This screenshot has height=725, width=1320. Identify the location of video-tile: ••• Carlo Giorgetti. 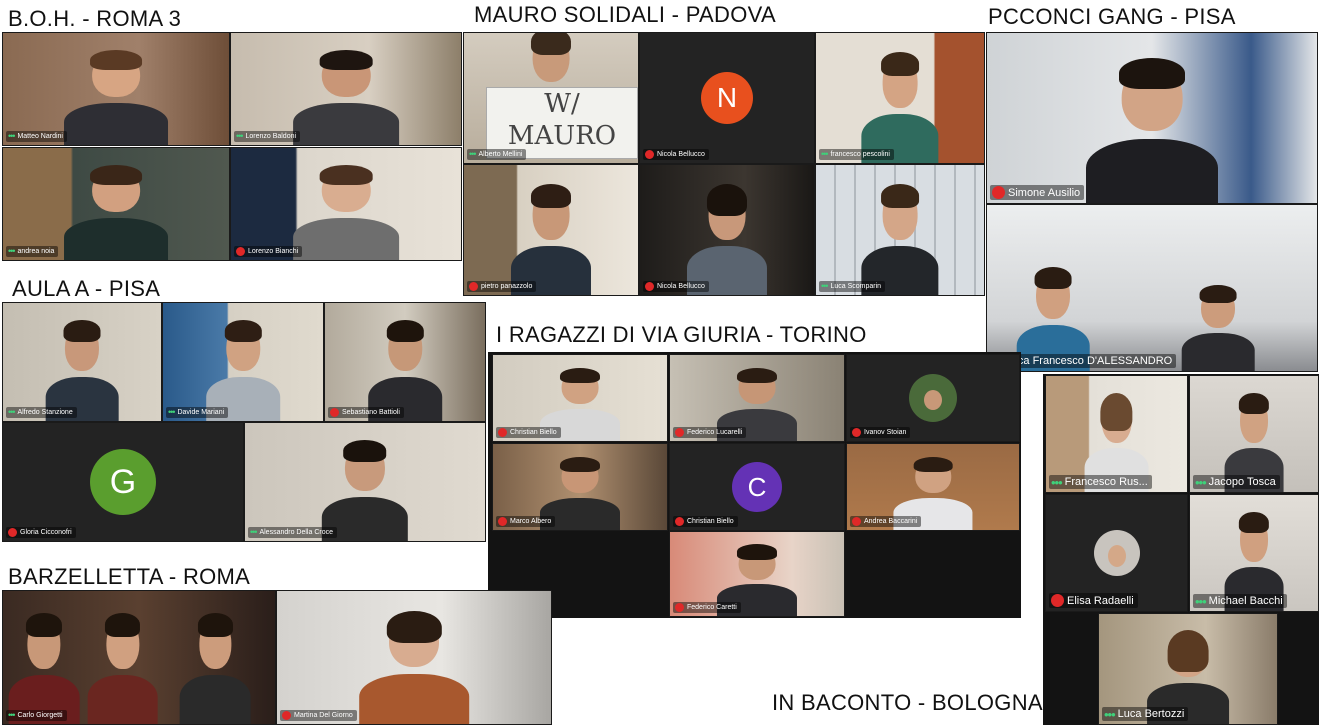
(139, 657).